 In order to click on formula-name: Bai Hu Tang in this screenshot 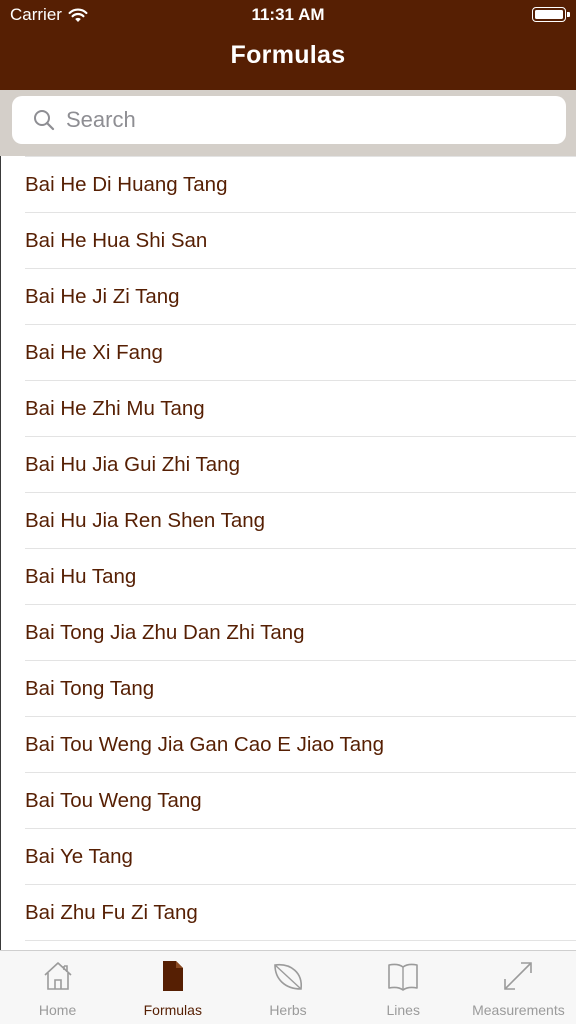, I will do `click(81, 576)`.